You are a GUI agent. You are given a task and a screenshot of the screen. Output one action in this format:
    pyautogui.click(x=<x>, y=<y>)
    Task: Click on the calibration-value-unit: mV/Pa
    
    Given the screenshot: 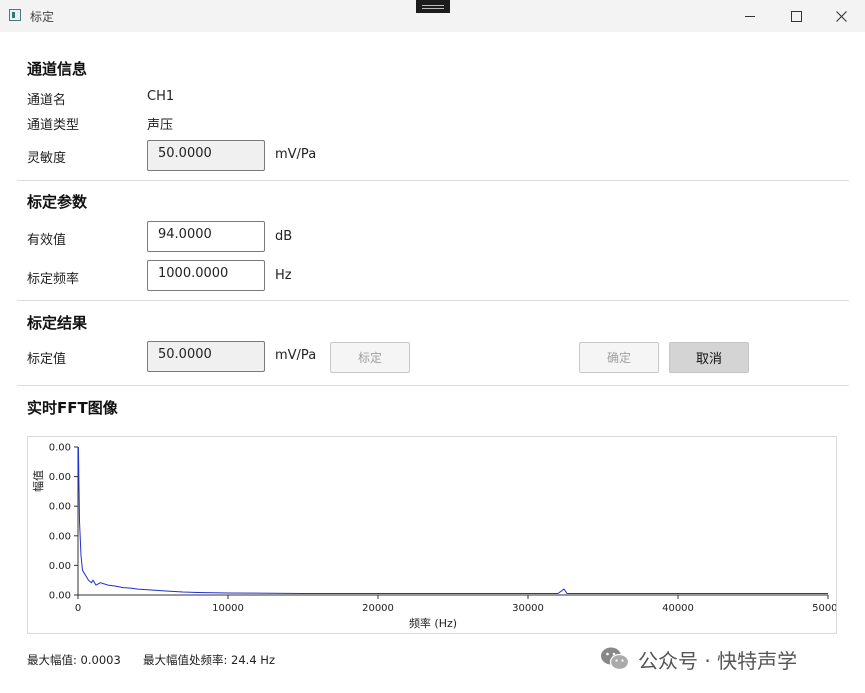 What is the action you would take?
    pyautogui.click(x=296, y=355)
    